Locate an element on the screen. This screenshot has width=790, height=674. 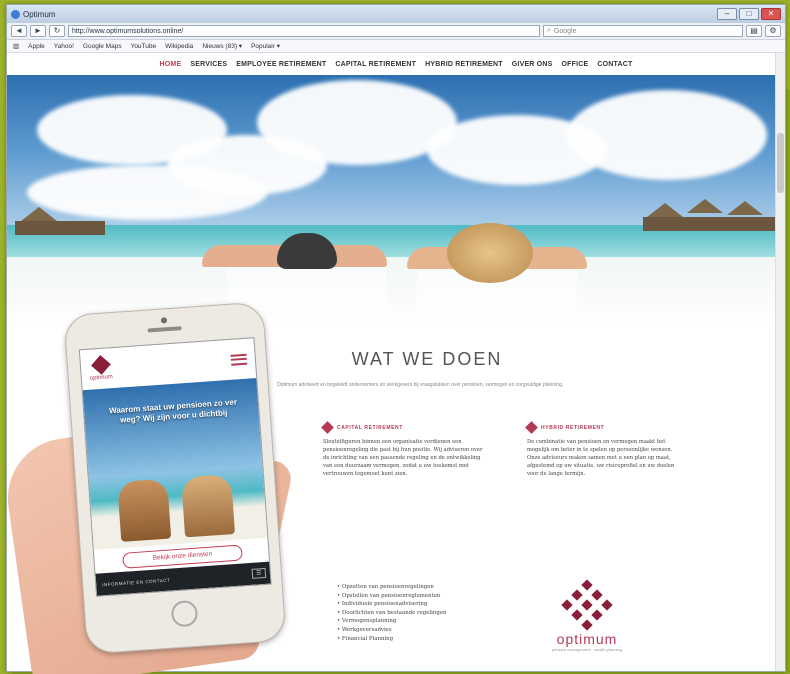
bookmark-item: Nieuws (83) ▾ is located at coordinates (222, 46).